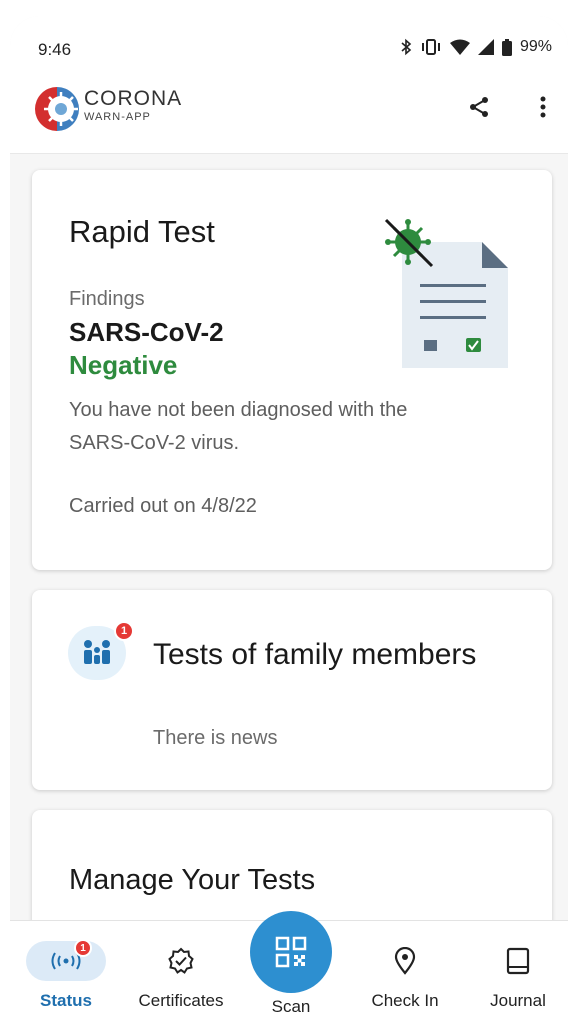 This screenshot has width=568, height=1019. I want to click on bluetooth-icon, so click(406, 47).